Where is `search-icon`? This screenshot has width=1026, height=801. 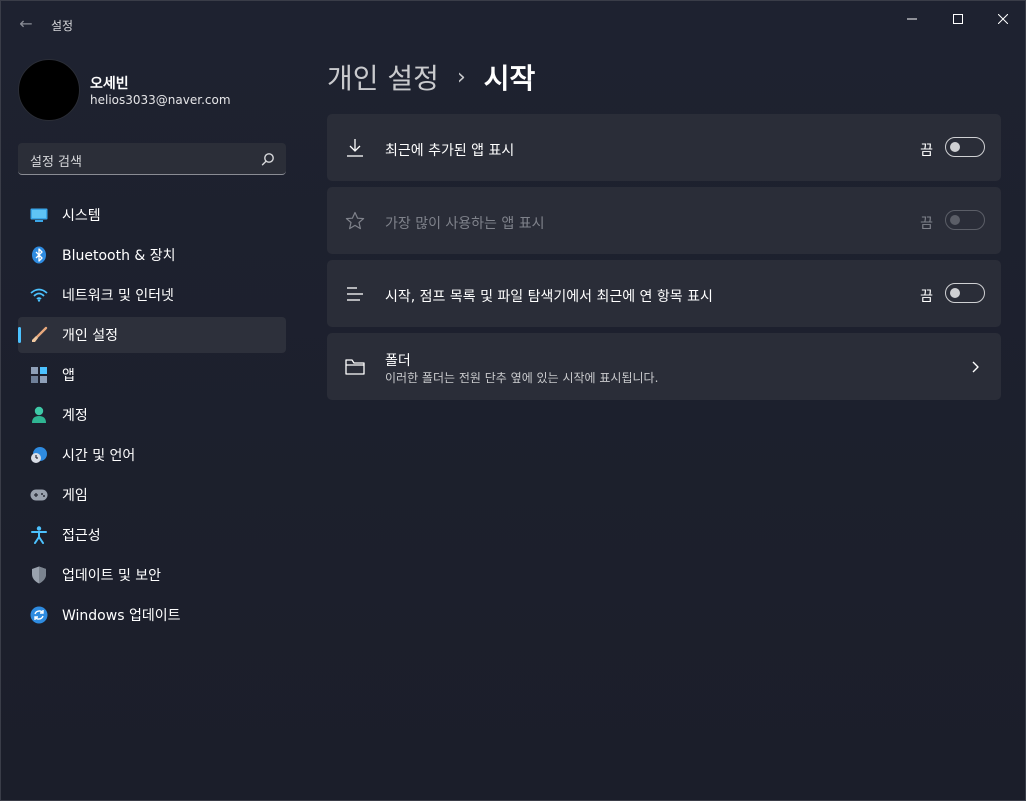
search-icon is located at coordinates (268, 159).